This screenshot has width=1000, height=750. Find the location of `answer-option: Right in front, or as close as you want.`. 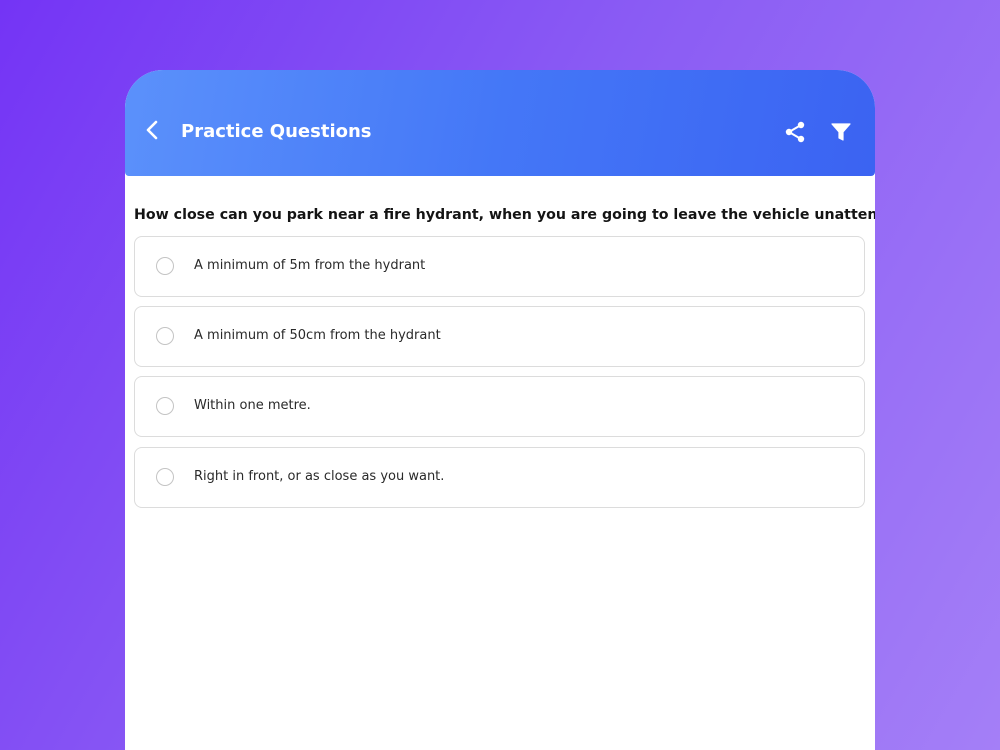

answer-option: Right in front, or as close as you want. is located at coordinates (499, 477).